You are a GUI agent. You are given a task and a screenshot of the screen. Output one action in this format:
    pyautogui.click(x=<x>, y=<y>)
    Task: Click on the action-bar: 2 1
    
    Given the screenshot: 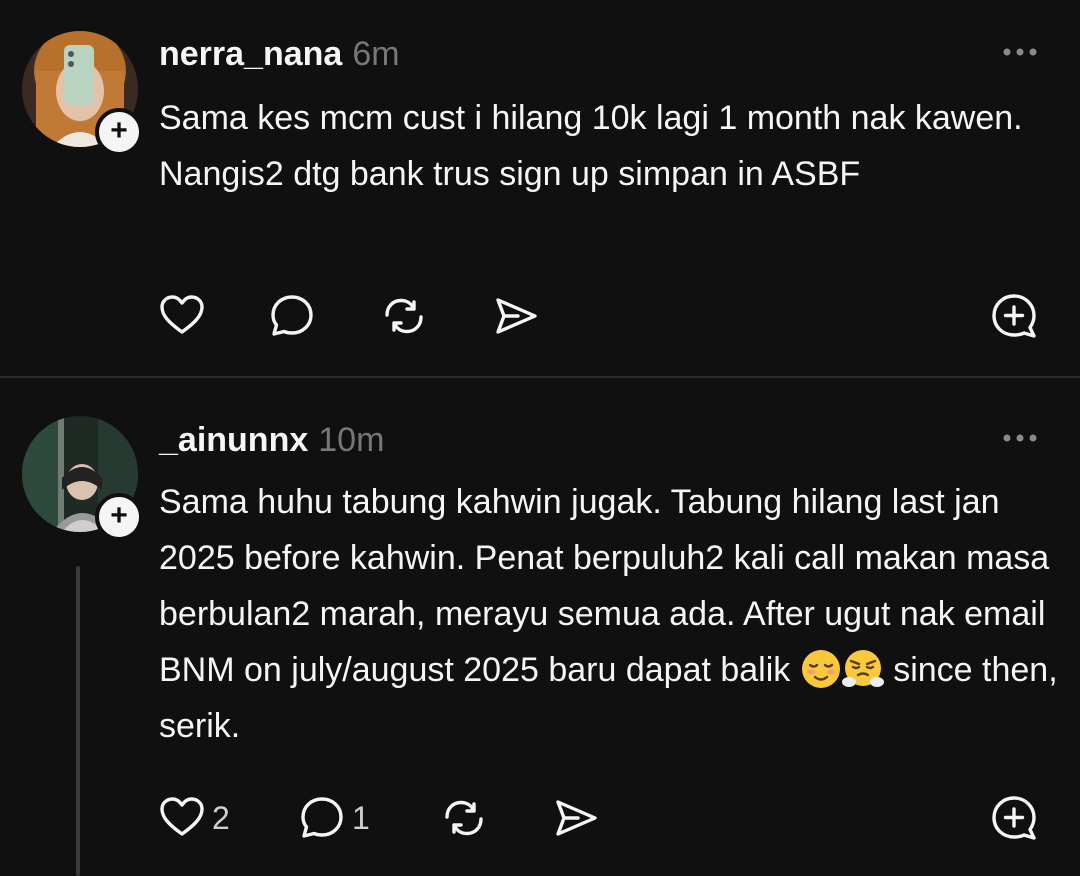 What is the action you would take?
    pyautogui.click(x=598, y=818)
    